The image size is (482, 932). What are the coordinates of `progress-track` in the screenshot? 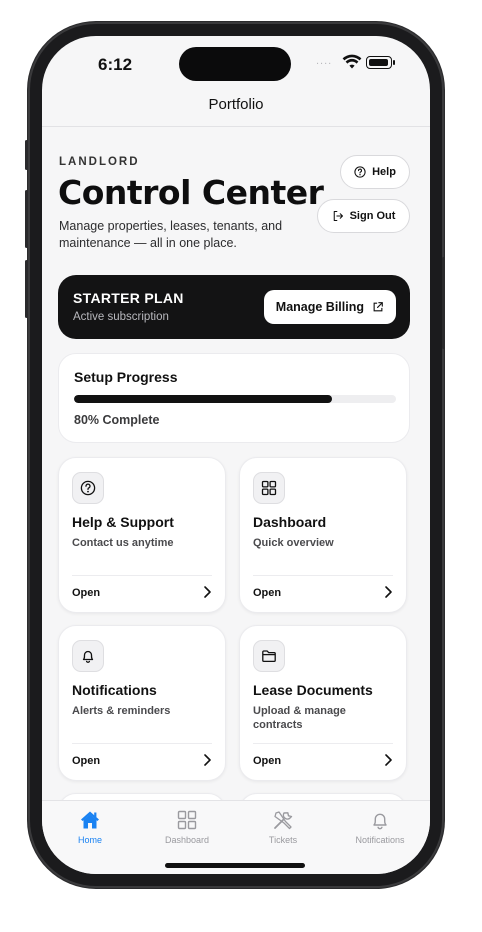 It's located at (235, 399).